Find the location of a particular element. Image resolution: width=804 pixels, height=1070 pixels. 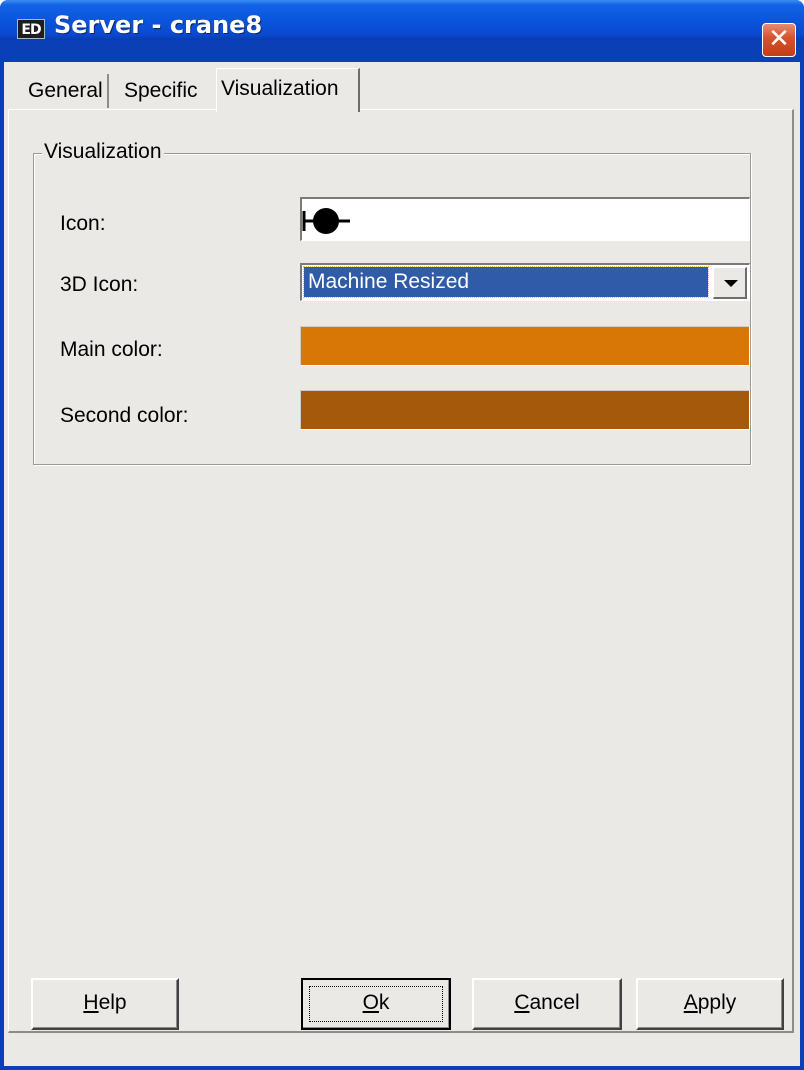

close-button: ✕ is located at coordinates (779, 40).